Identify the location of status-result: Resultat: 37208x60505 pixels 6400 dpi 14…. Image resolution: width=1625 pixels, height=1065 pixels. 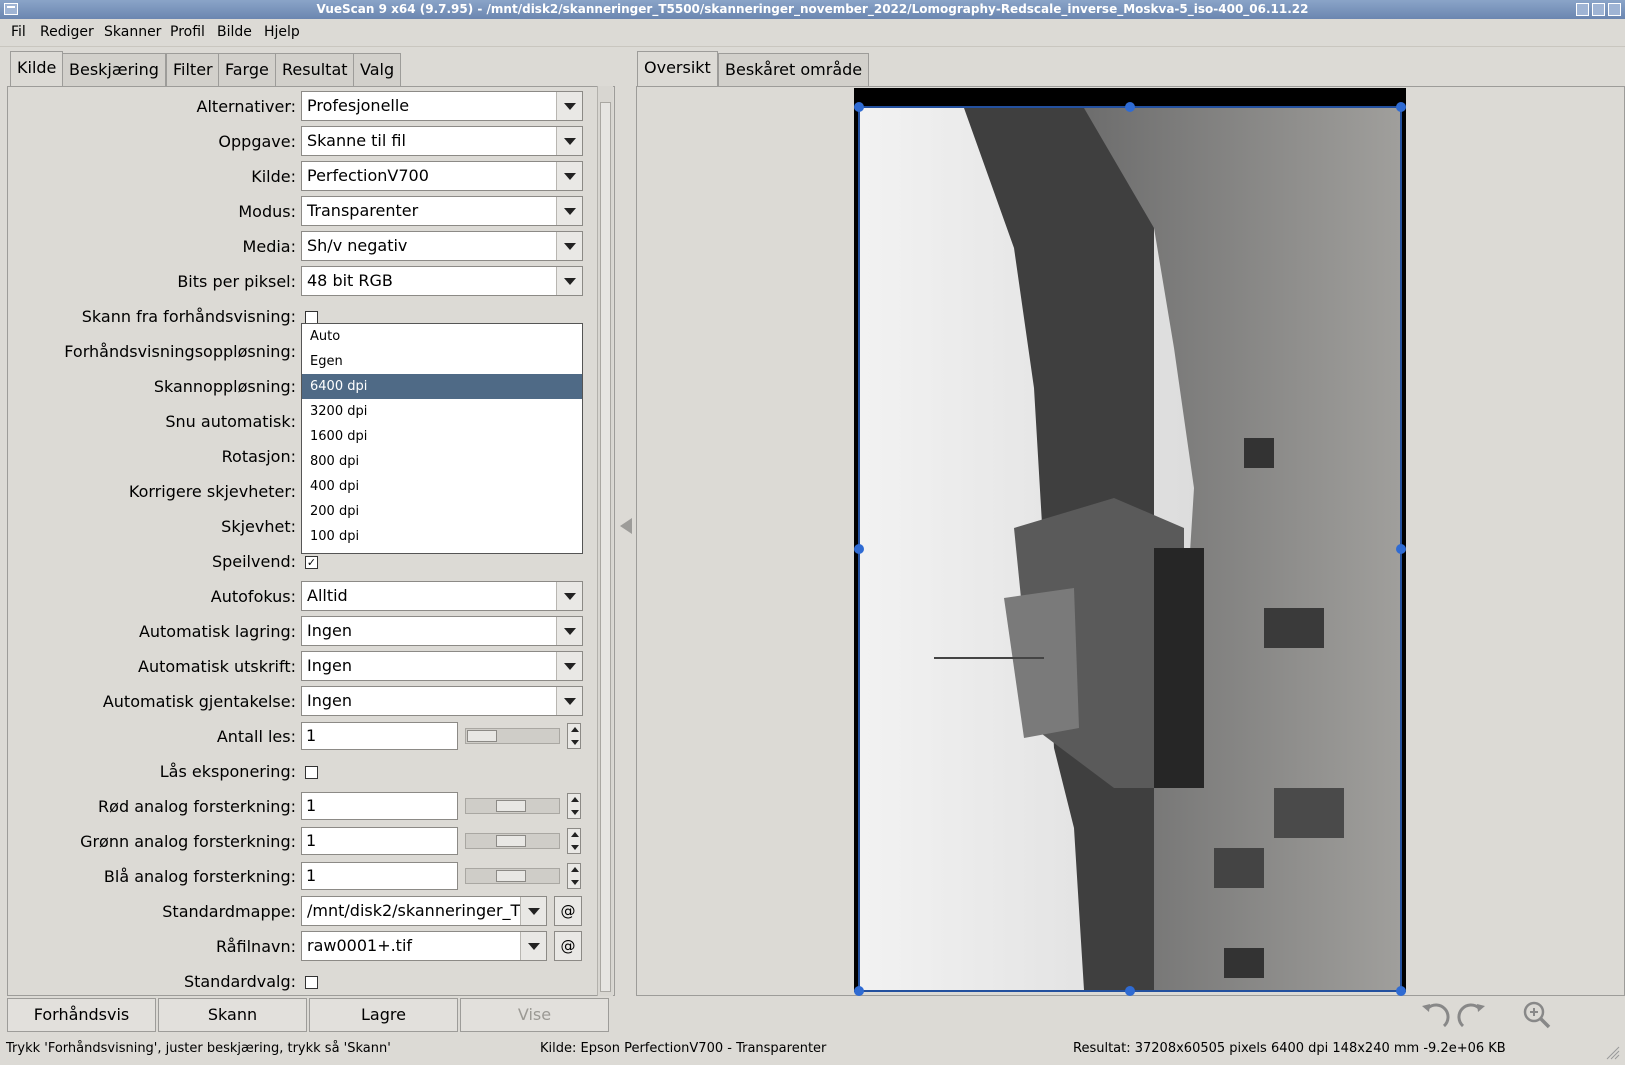
(1289, 1048).